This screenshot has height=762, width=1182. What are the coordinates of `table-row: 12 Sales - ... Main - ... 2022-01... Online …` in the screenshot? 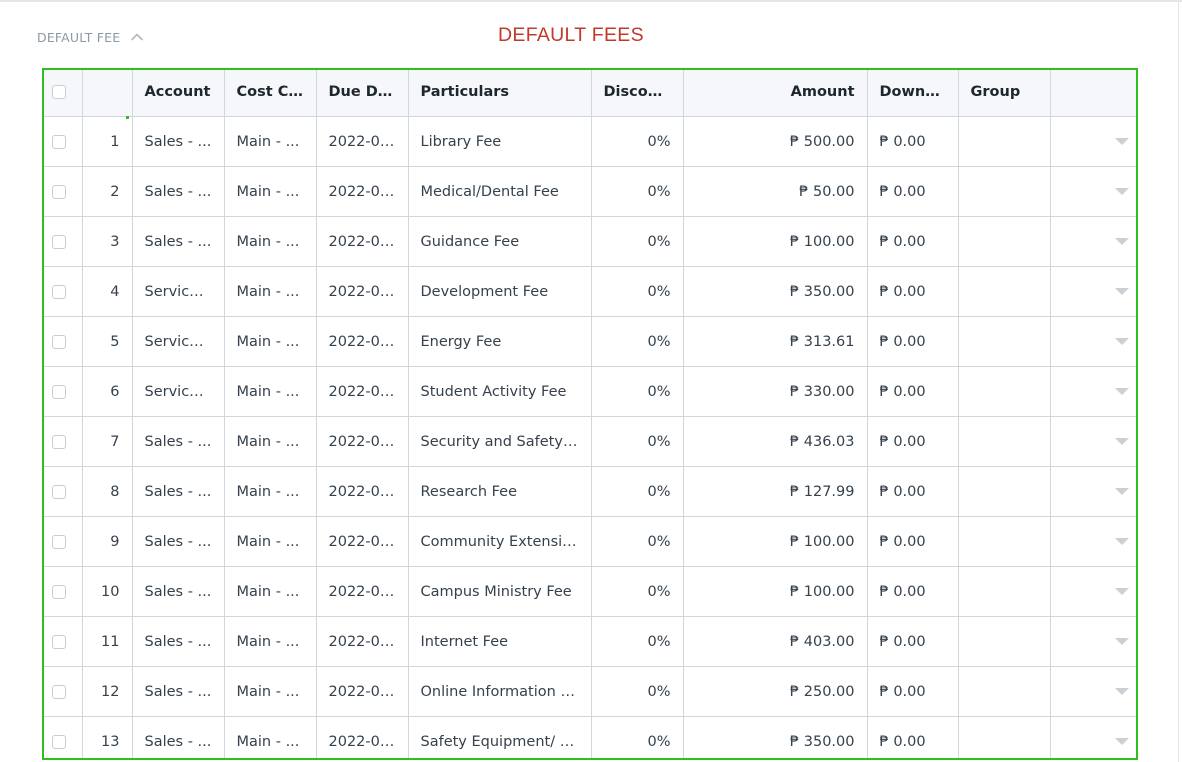 It's located at (590, 691).